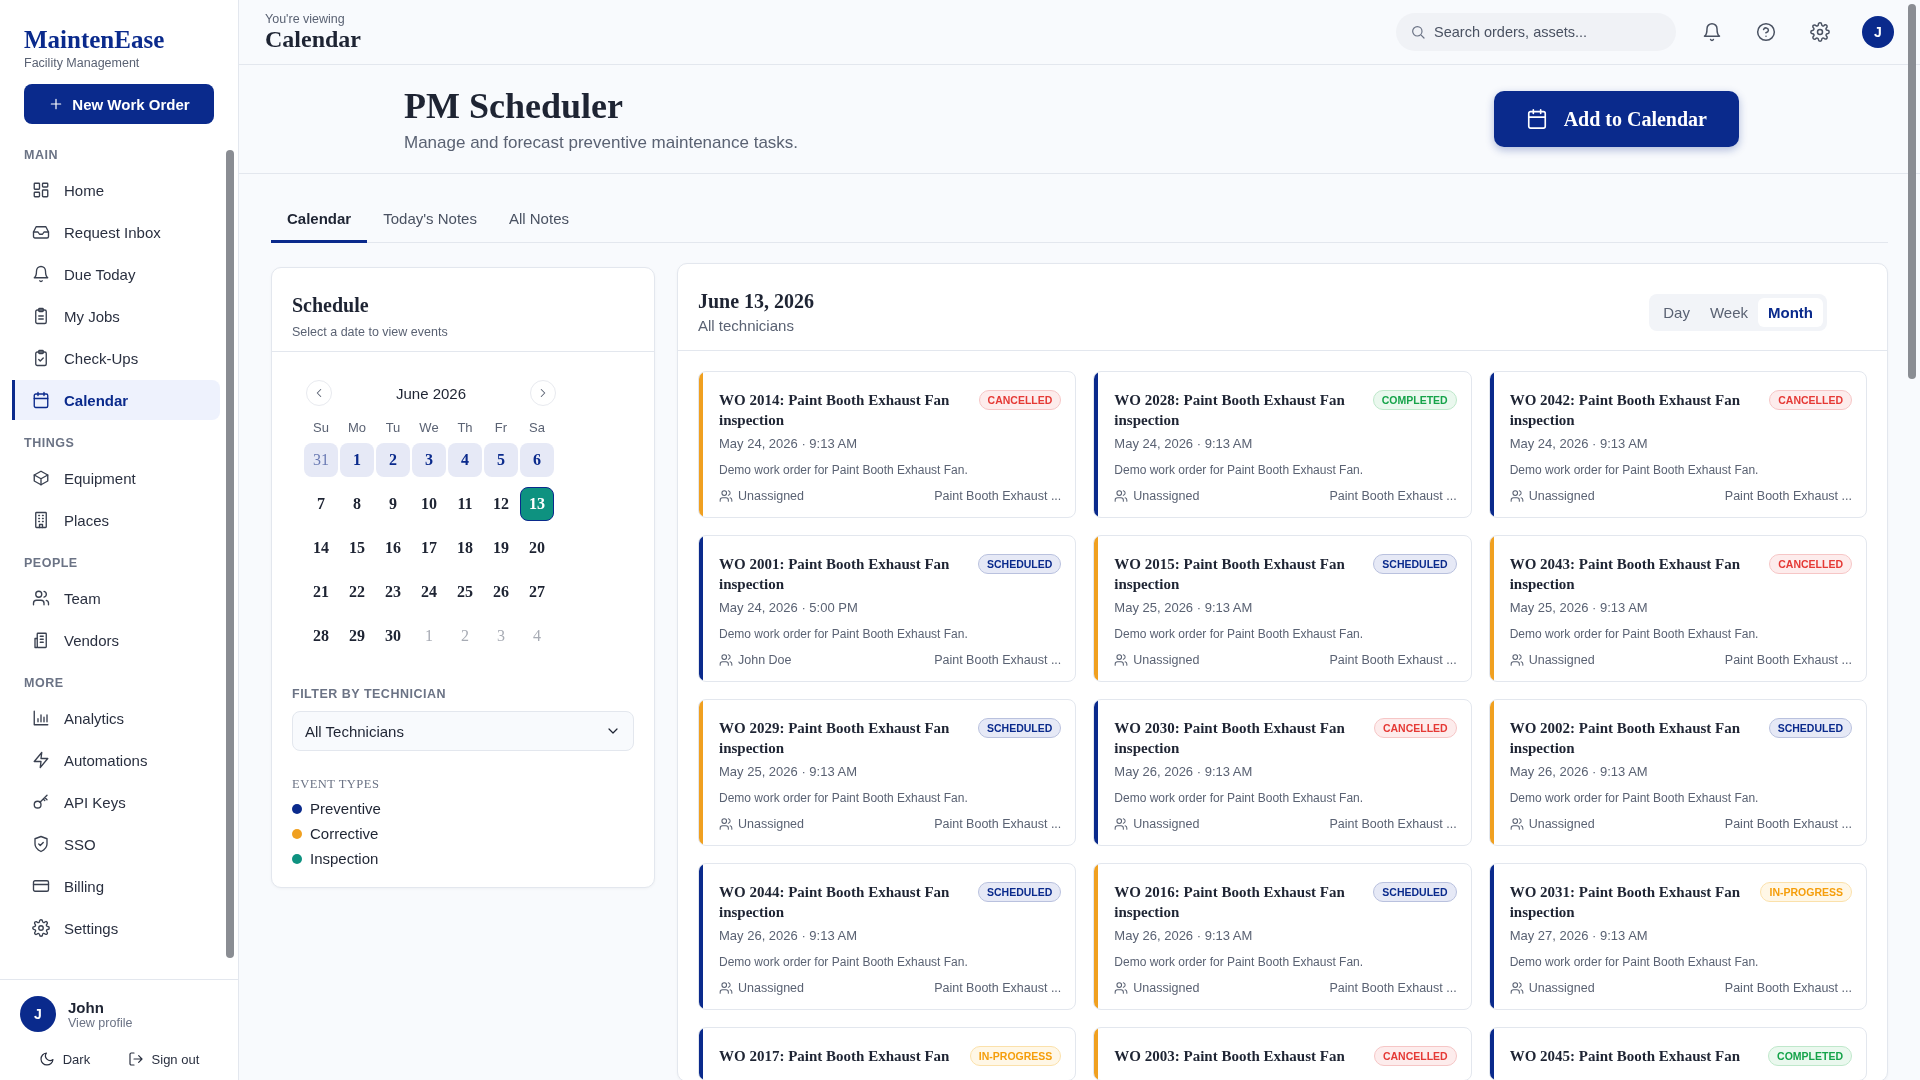 Image resolution: width=1920 pixels, height=1080 pixels. What do you see at coordinates (357, 592) in the screenshot?
I see `calendar-day: 22` at bounding box center [357, 592].